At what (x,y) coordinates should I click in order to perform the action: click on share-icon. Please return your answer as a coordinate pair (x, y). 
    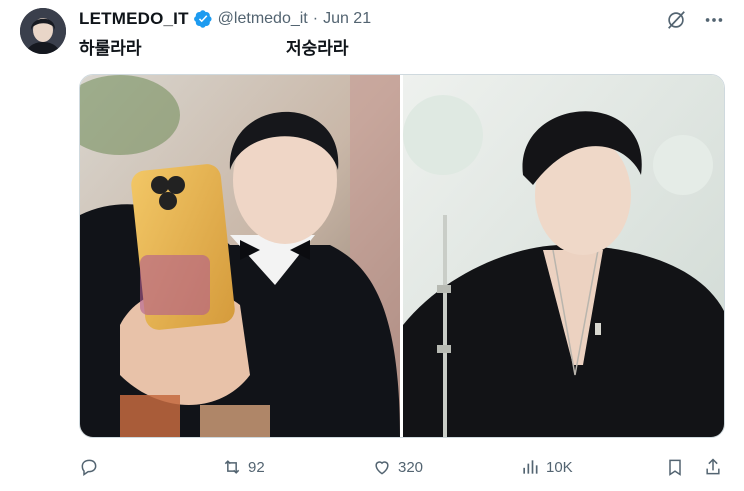
    Looking at the image, I should click on (713, 466).